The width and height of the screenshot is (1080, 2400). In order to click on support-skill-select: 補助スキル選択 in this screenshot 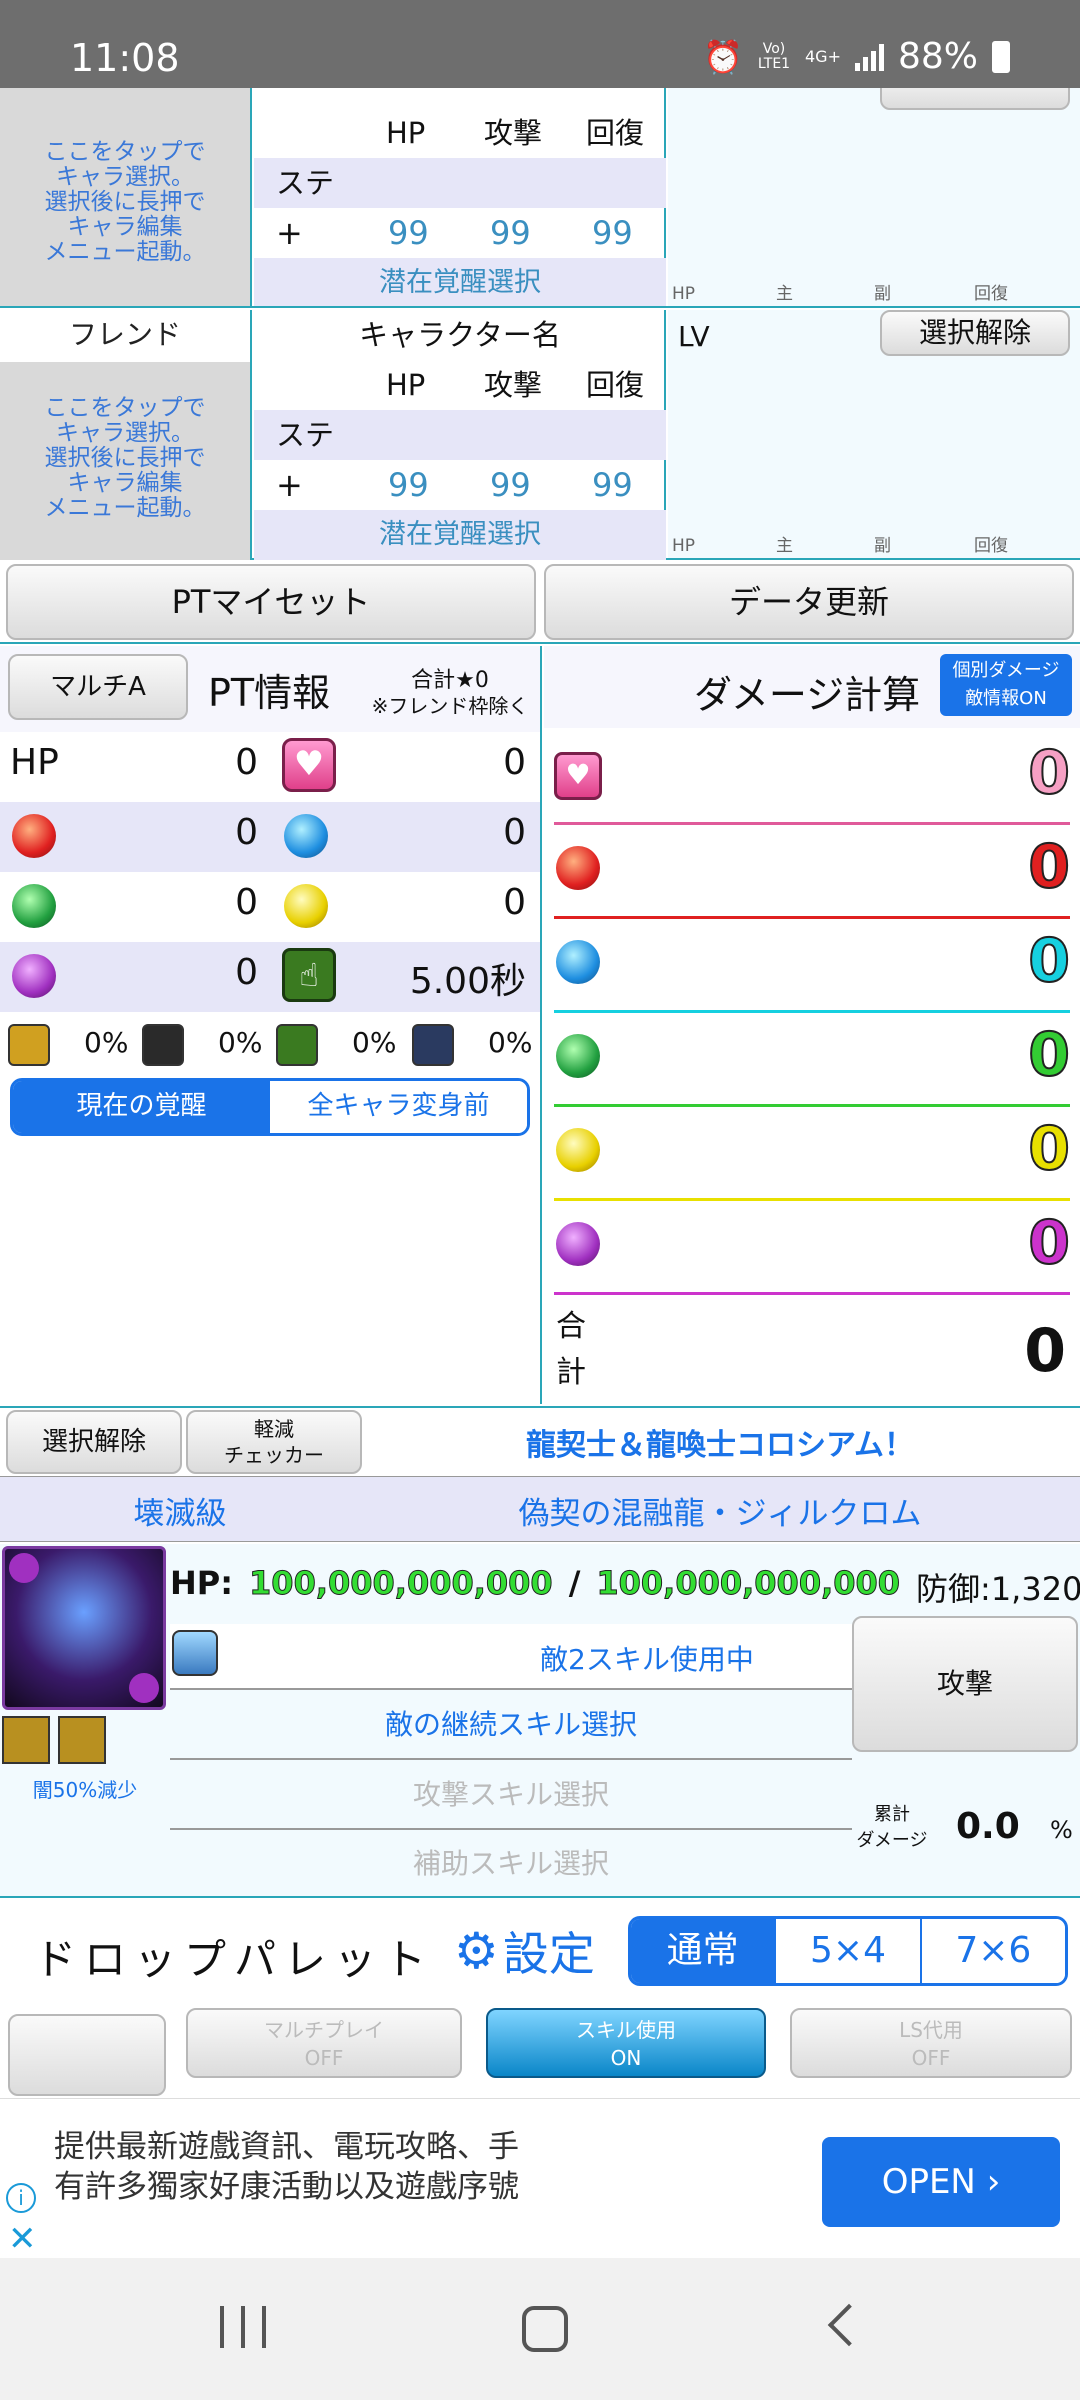, I will do `click(511, 1864)`.